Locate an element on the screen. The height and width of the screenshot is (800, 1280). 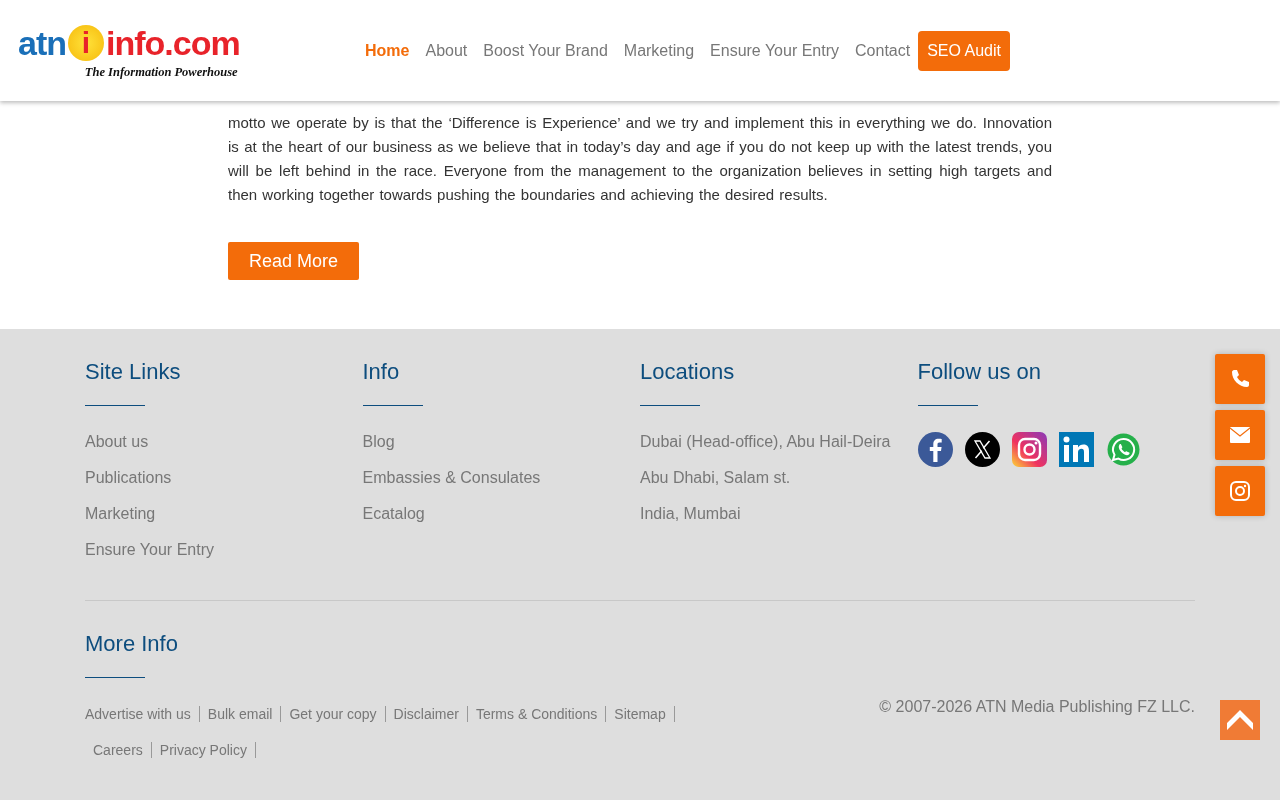
location-text: Abu Dhabi, Salam st. is located at coordinates (716, 478).